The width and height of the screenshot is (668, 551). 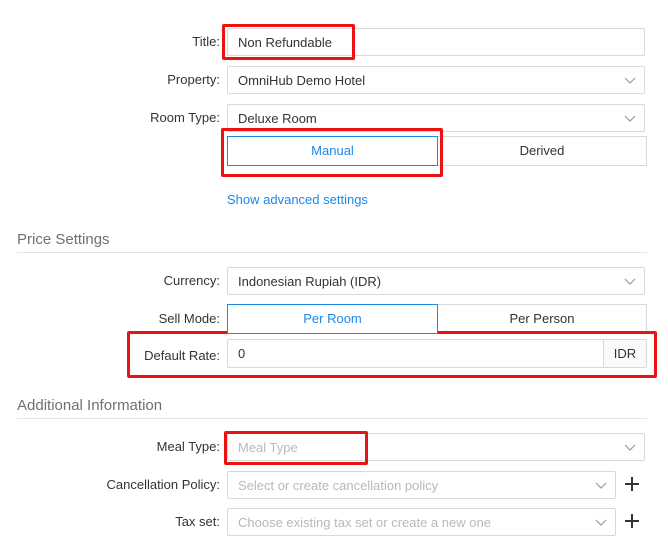 I want to click on currency-suffix-text: IDR, so click(x=625, y=353).